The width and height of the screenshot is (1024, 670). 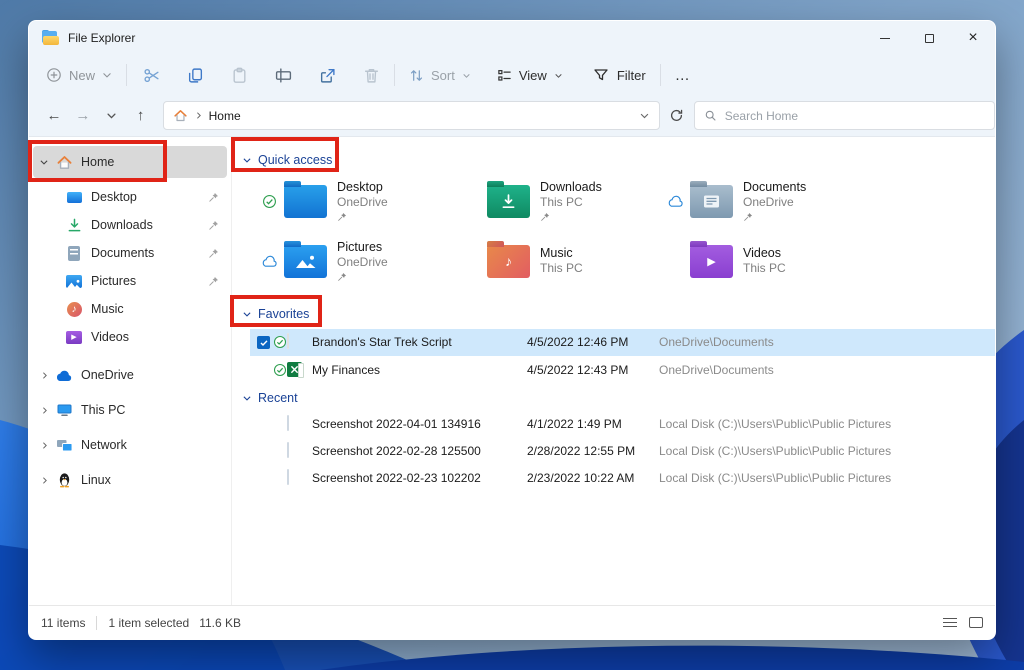 I want to click on minimize-icon, so click(x=885, y=38).